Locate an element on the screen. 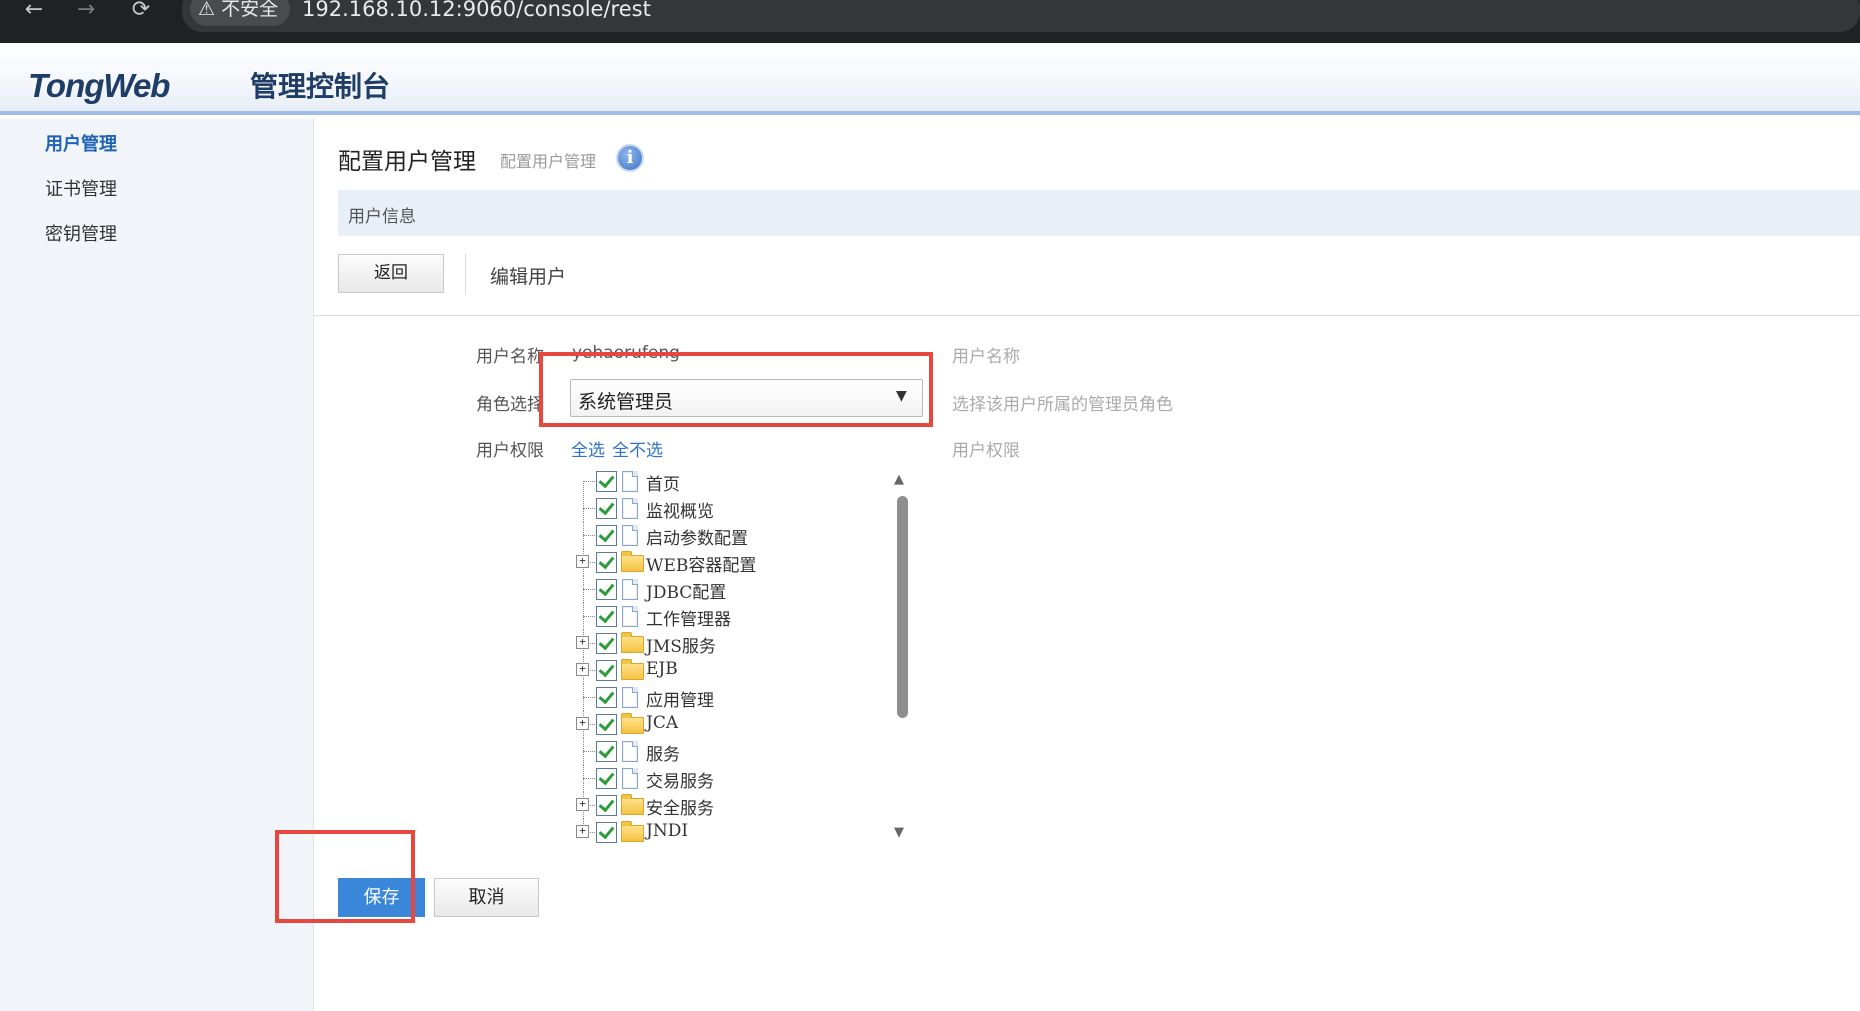 This screenshot has height=1011, width=1860. page-subtitle: 配置用户管理 is located at coordinates (548, 161).